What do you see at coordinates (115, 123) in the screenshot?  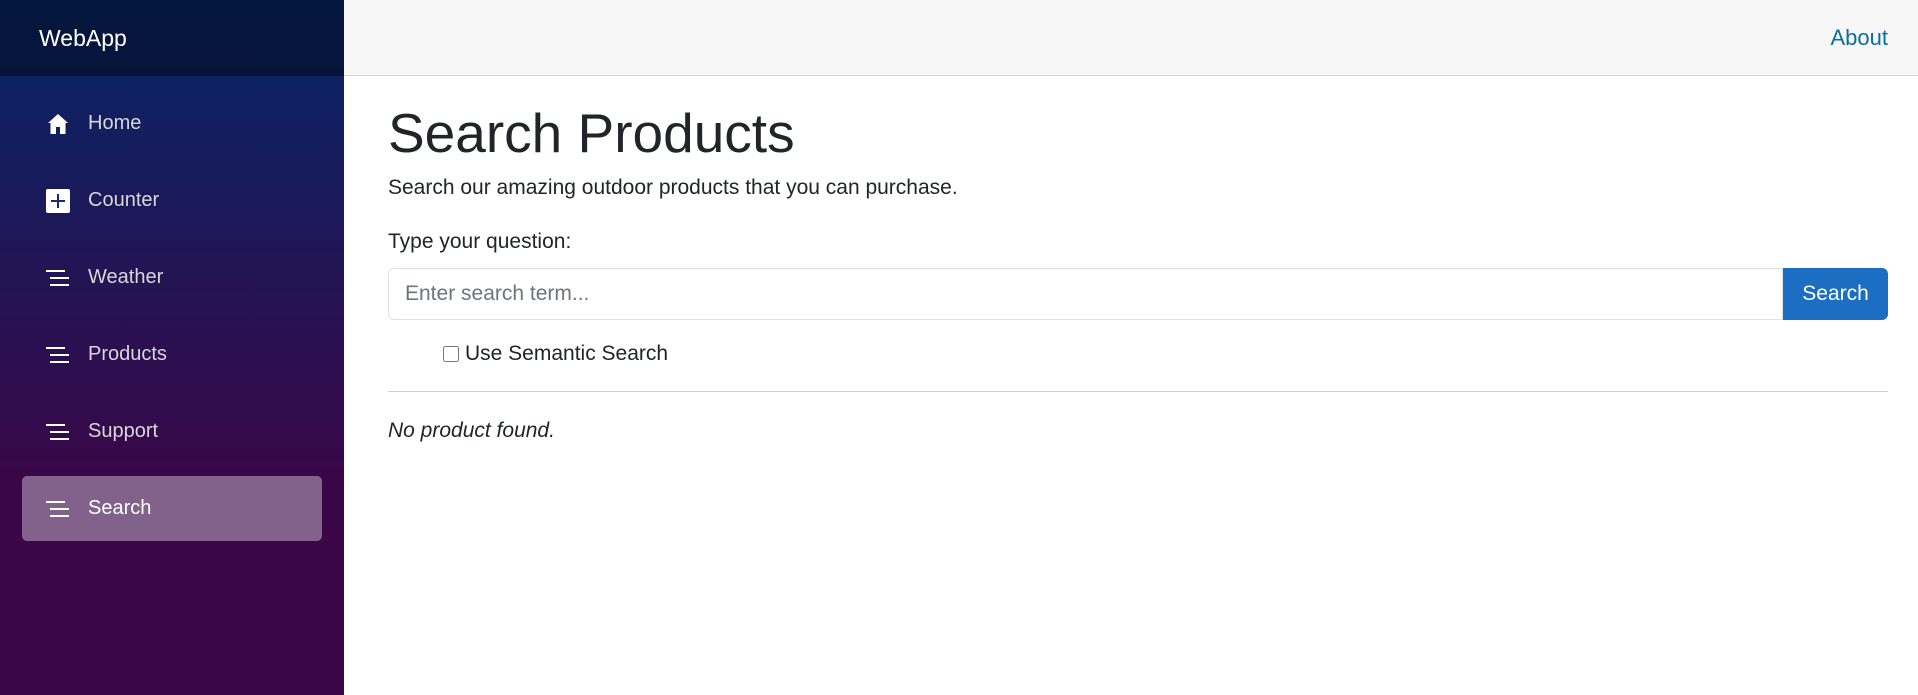 I see `sidebar-item-label: Home` at bounding box center [115, 123].